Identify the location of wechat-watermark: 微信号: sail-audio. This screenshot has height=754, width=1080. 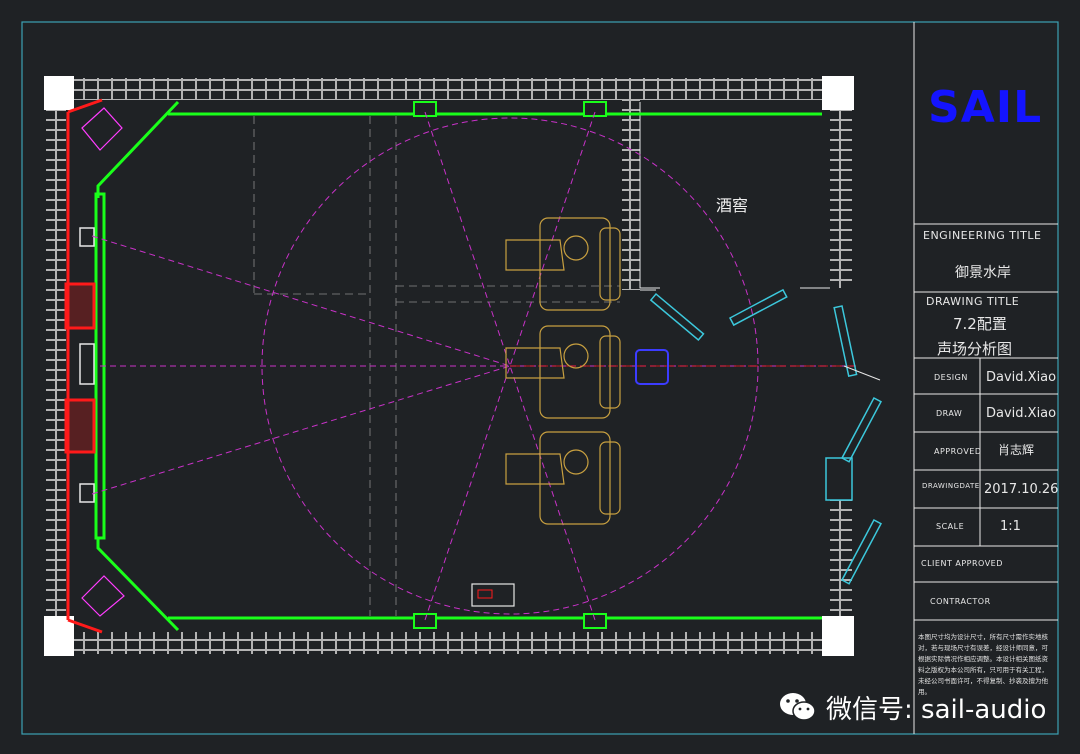
(926, 707).